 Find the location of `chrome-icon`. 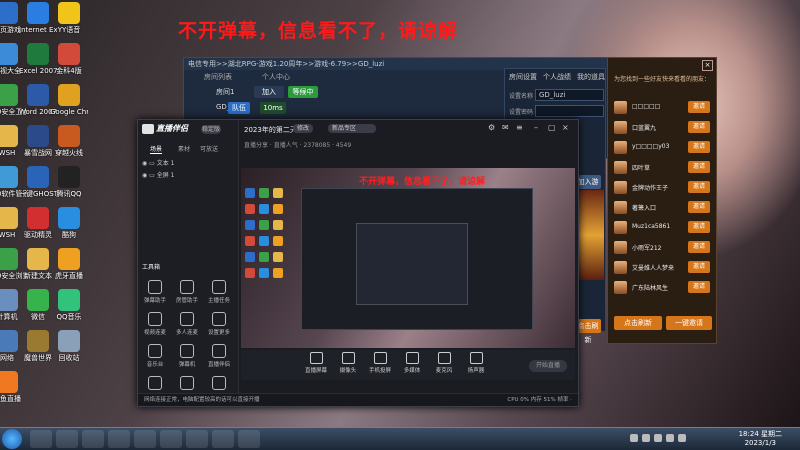

chrome-icon is located at coordinates (69, 95).